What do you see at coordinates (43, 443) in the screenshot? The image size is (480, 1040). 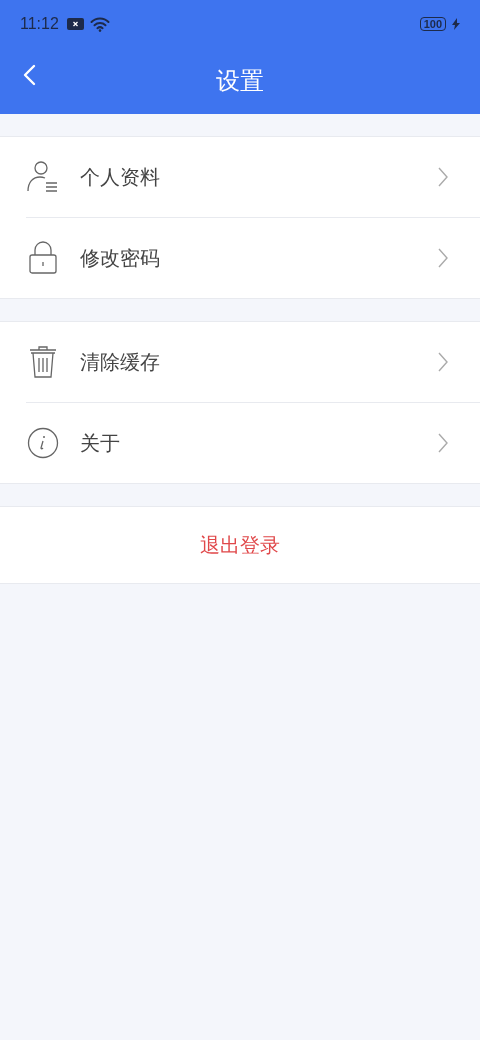 I see `info-icon` at bounding box center [43, 443].